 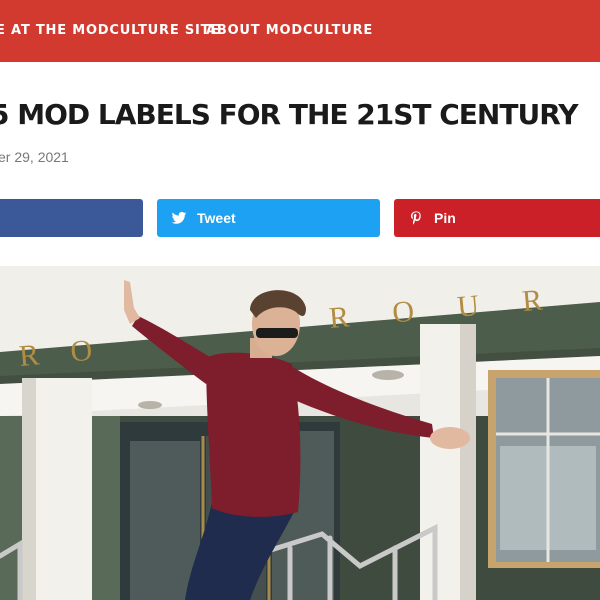 What do you see at coordinates (253, 434) in the screenshot?
I see `sweater` at bounding box center [253, 434].